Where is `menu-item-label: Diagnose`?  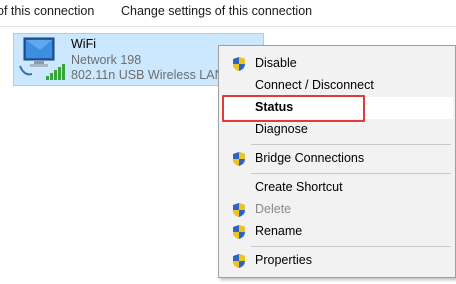
menu-item-label: Diagnose is located at coordinates (281, 129).